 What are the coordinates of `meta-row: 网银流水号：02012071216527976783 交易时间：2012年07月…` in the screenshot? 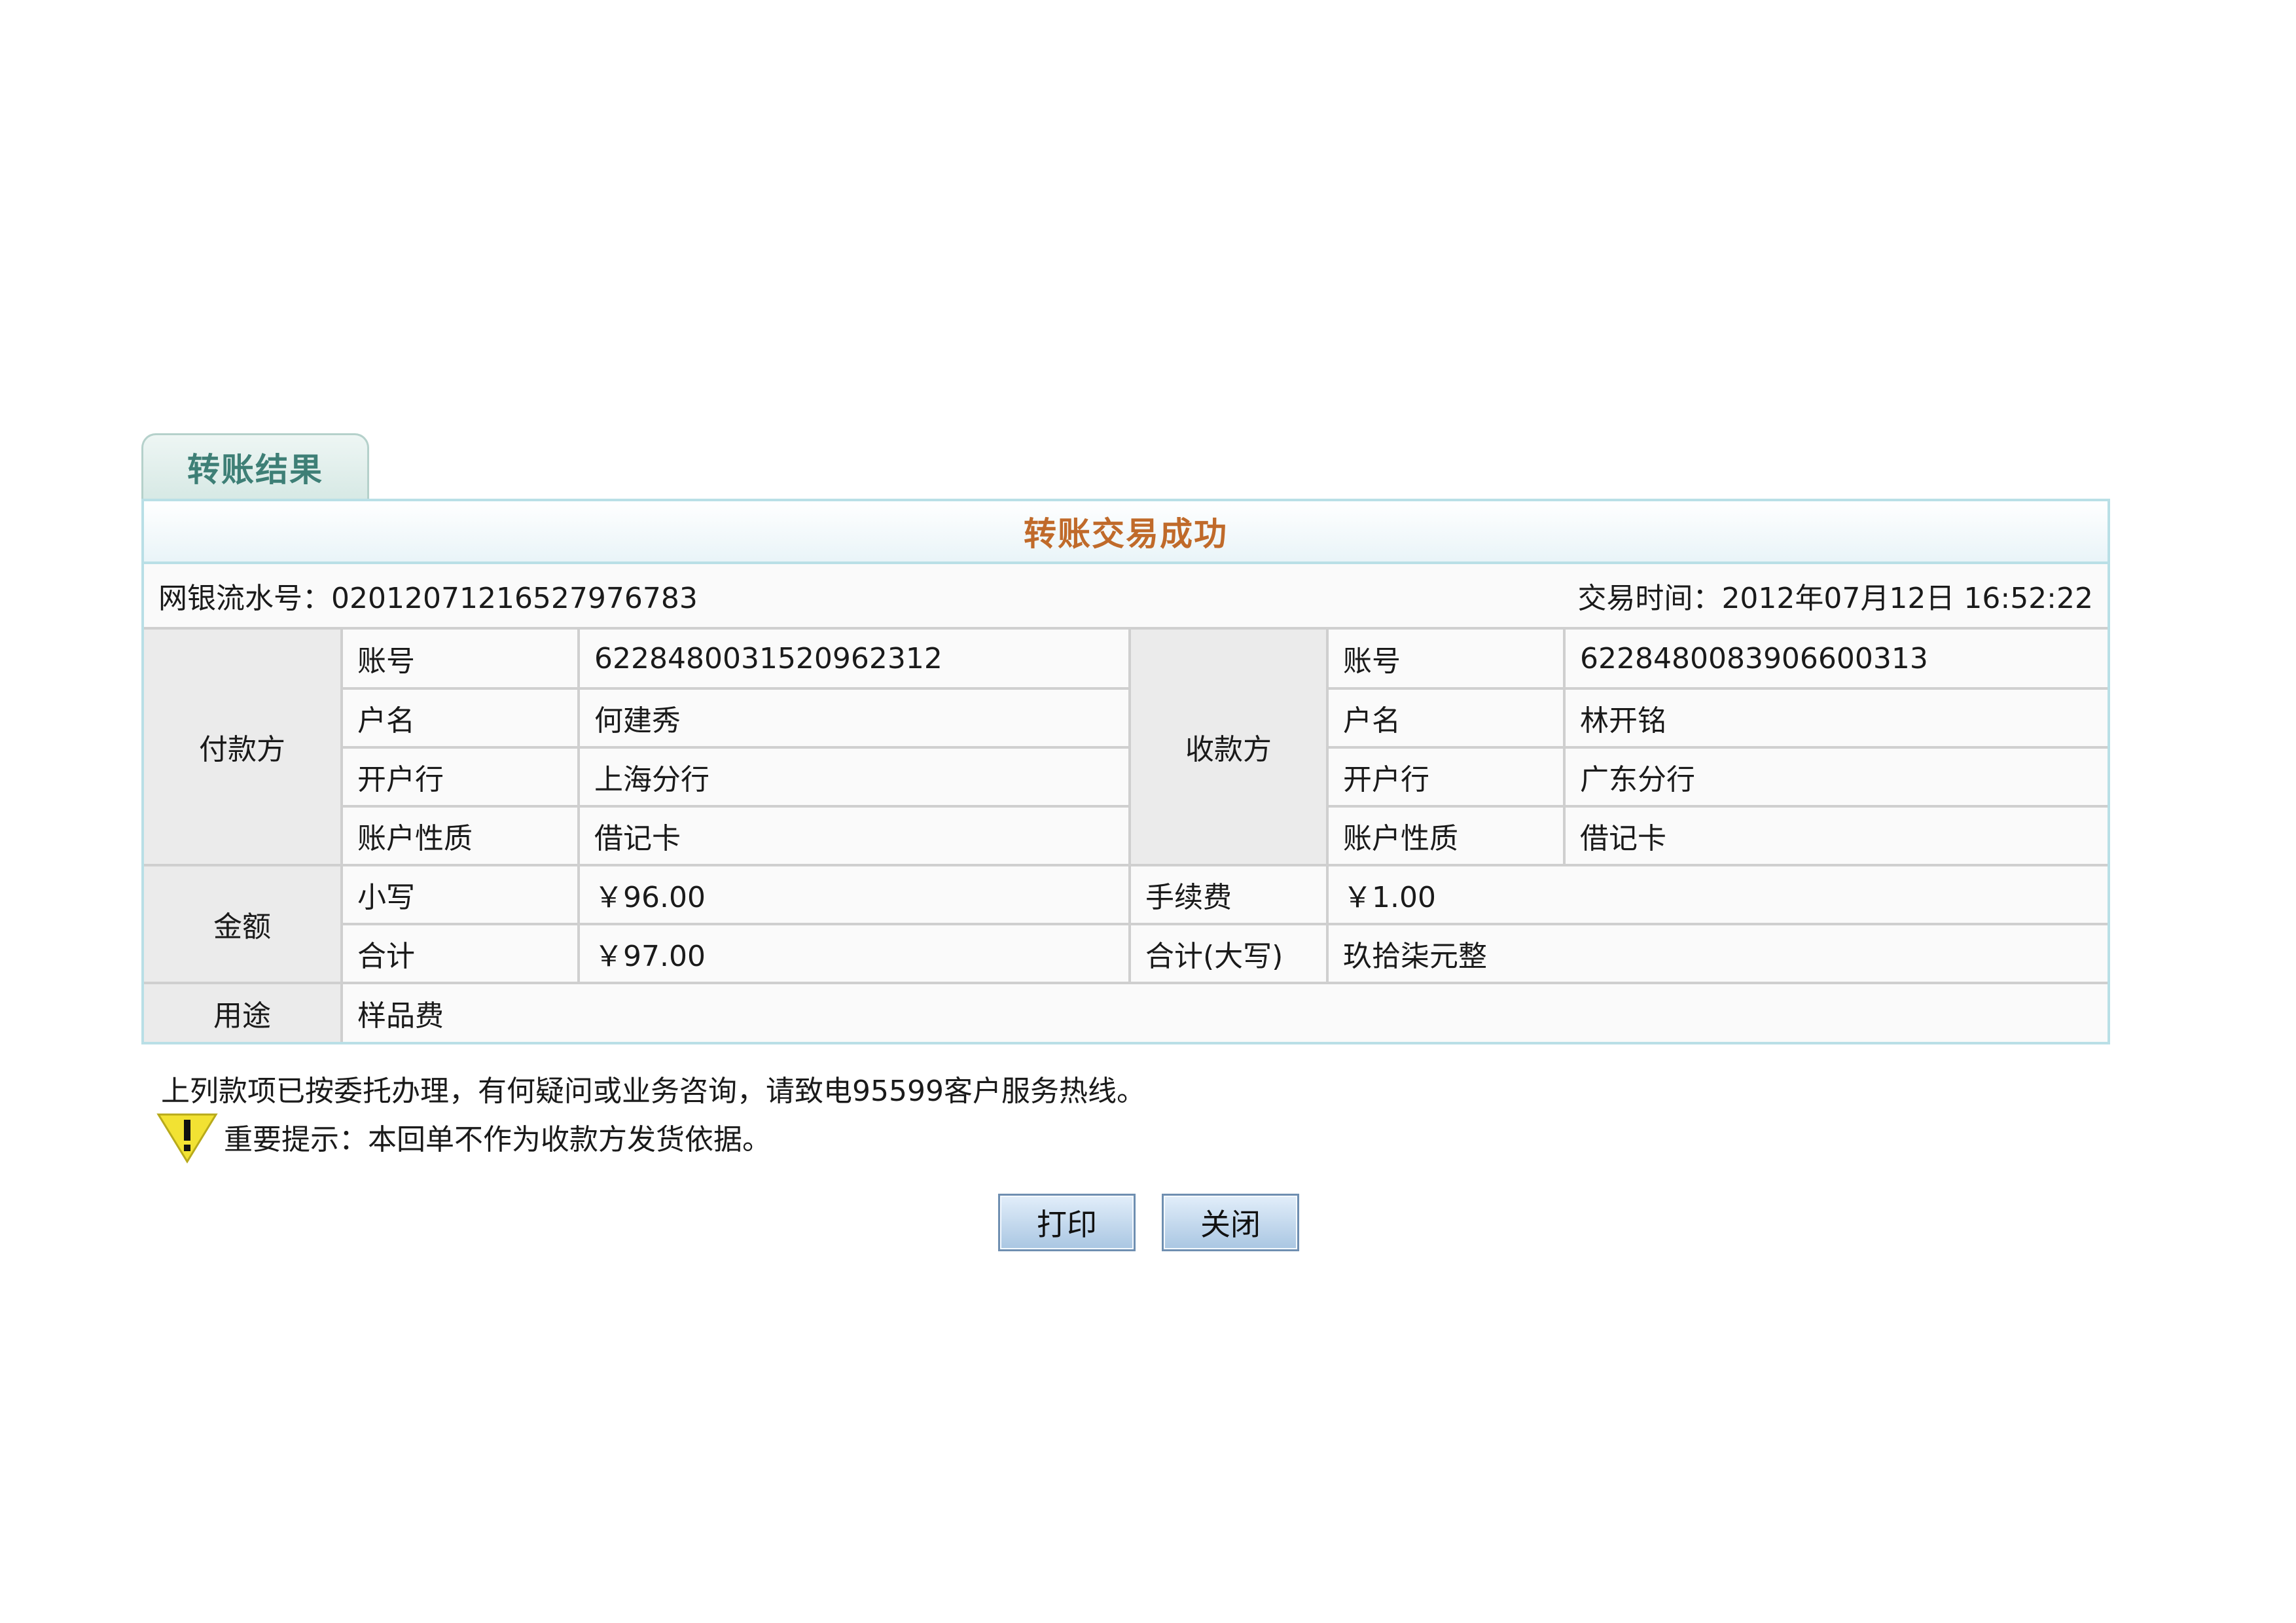 It's located at (1126, 597).